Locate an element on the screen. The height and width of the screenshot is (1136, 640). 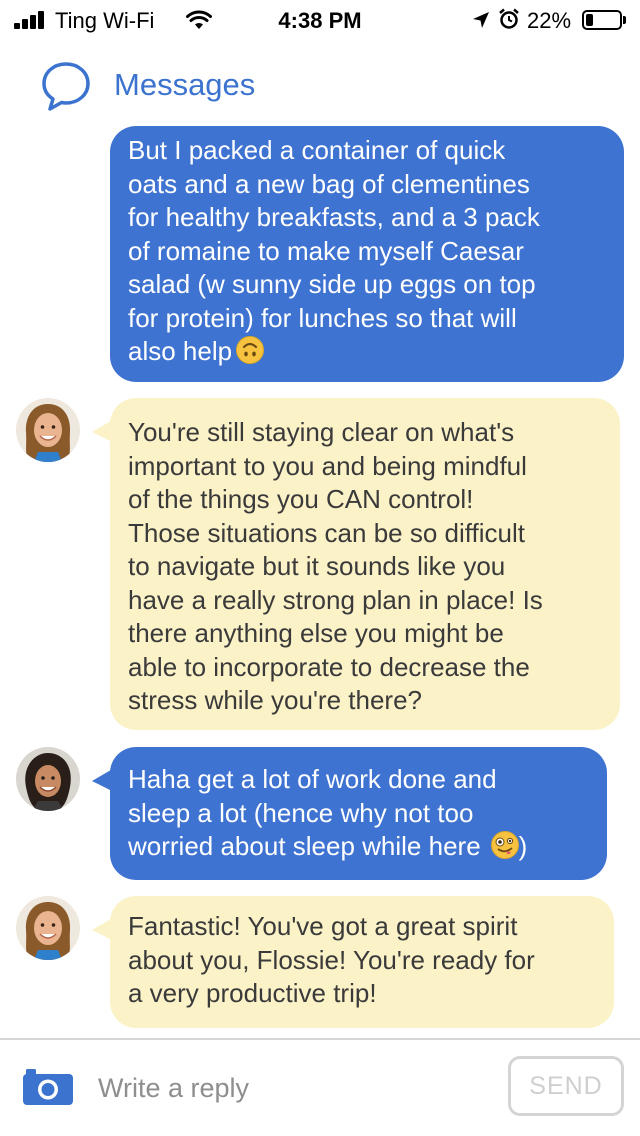
message-line: for protein) for lunches so that will is located at coordinates (322, 317).